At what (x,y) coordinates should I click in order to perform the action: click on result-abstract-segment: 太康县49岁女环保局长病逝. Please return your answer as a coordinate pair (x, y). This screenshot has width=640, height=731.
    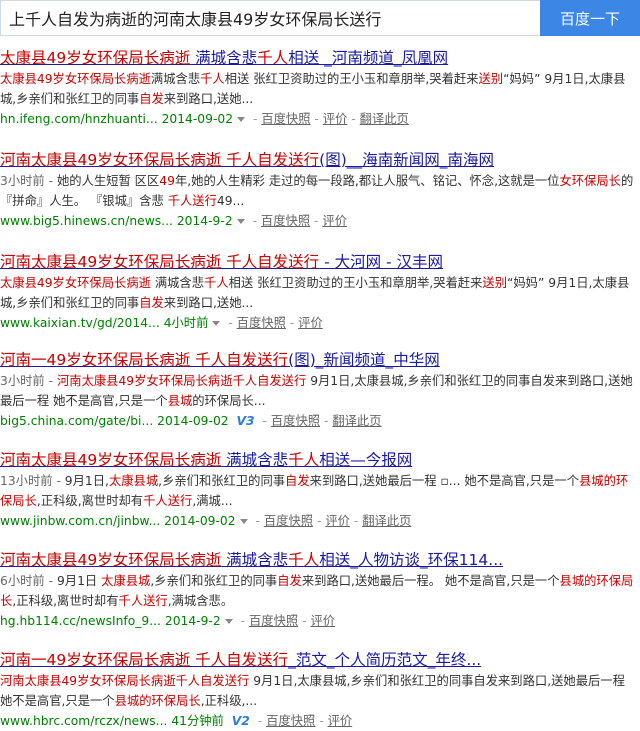
    Looking at the image, I should click on (75, 79).